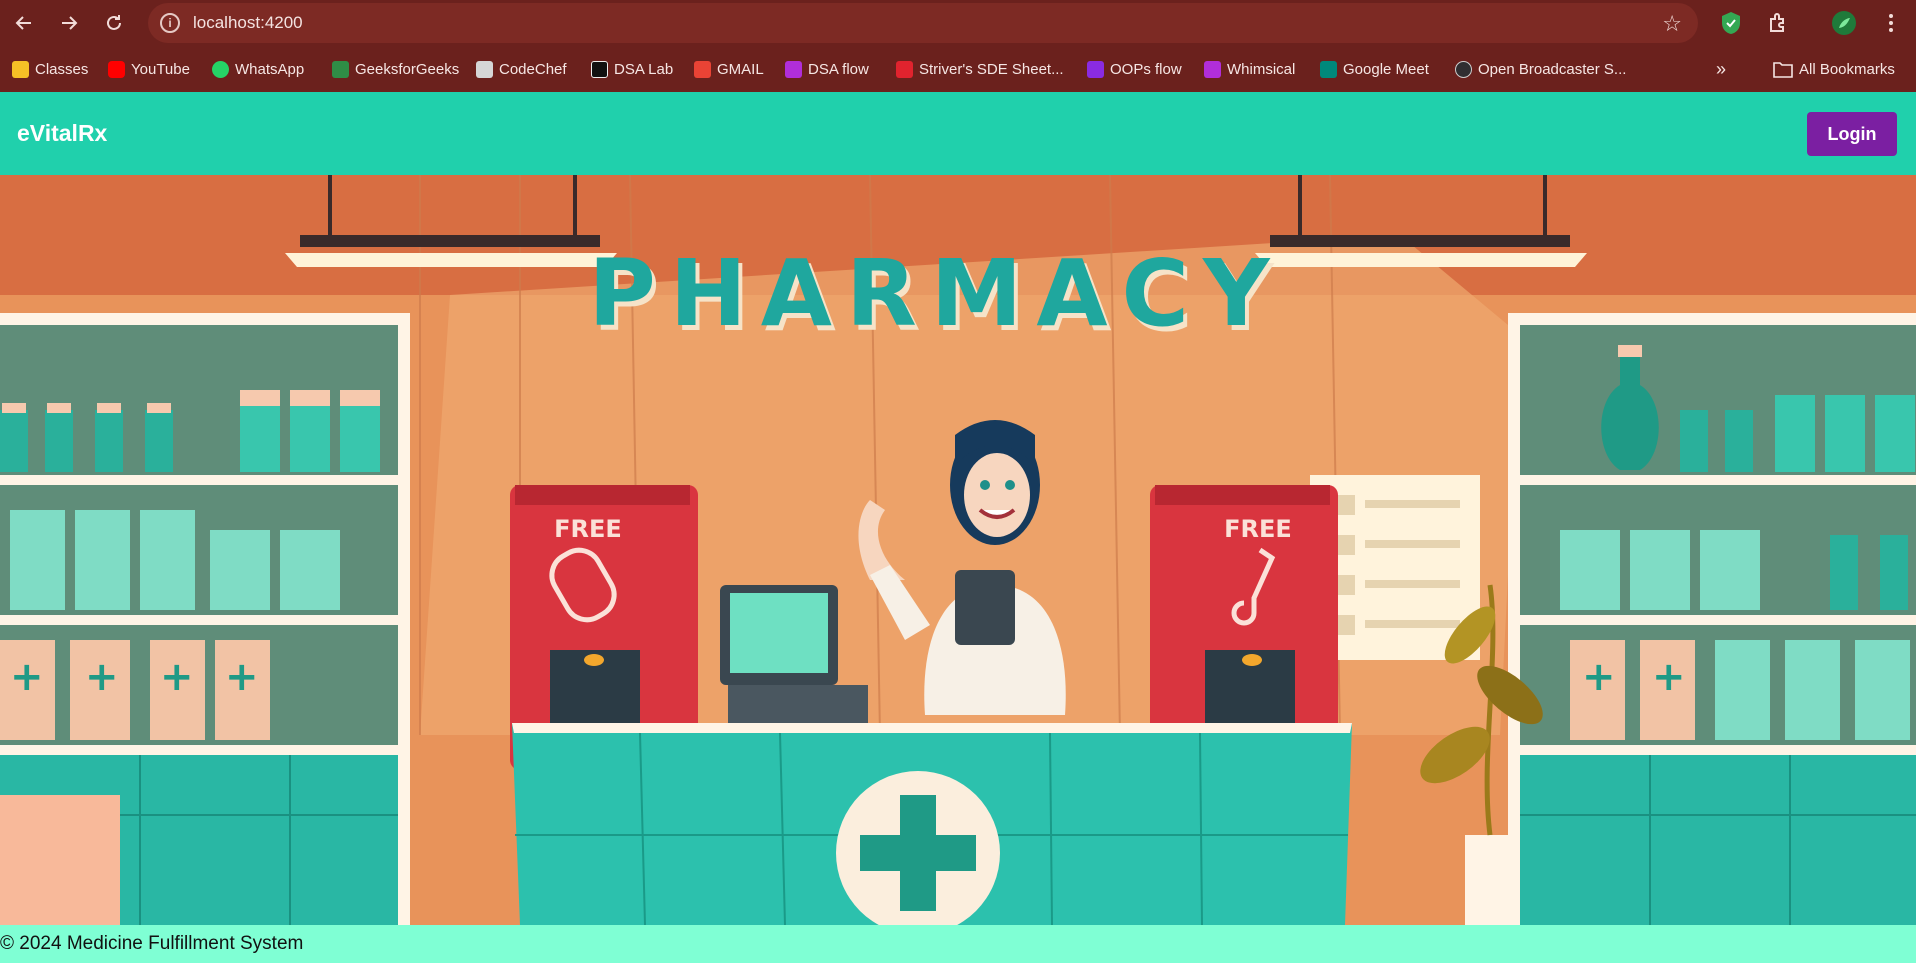 This screenshot has width=1916, height=966. I want to click on folder-icon, so click(1783, 69).